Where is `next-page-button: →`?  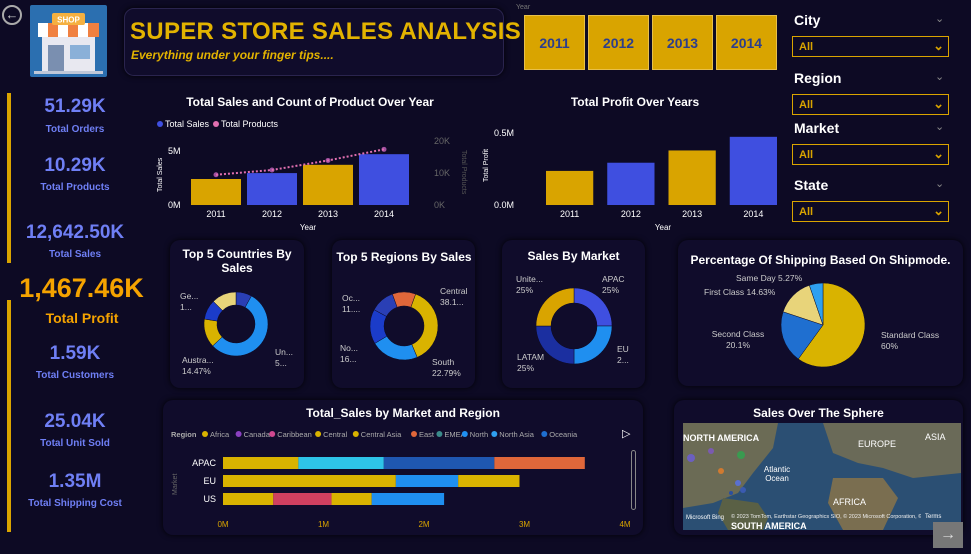
next-page-button: → is located at coordinates (948, 535).